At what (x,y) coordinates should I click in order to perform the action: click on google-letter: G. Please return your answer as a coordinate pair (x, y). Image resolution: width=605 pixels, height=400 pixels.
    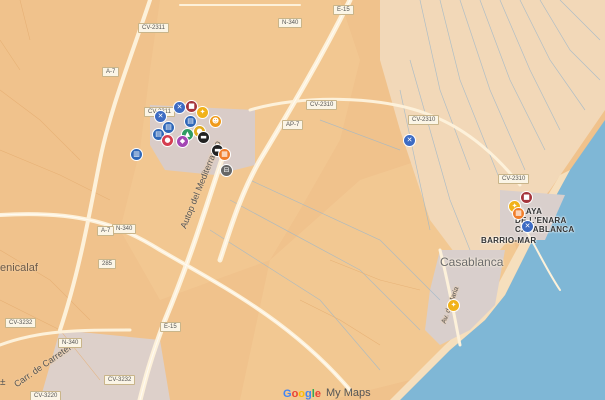
    Looking at the image, I should click on (287, 394).